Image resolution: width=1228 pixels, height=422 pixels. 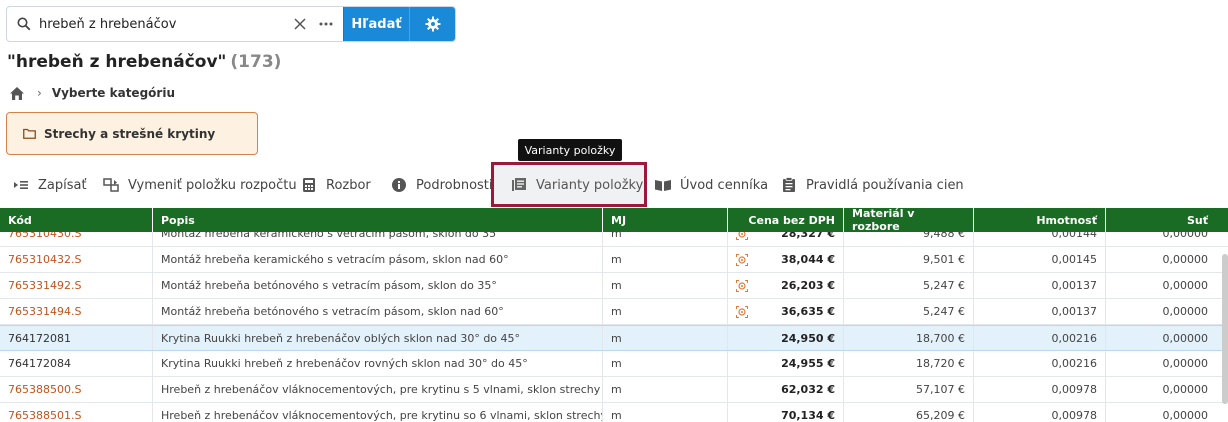 I want to click on cell-kod: 765331492.S, so click(x=76, y=285).